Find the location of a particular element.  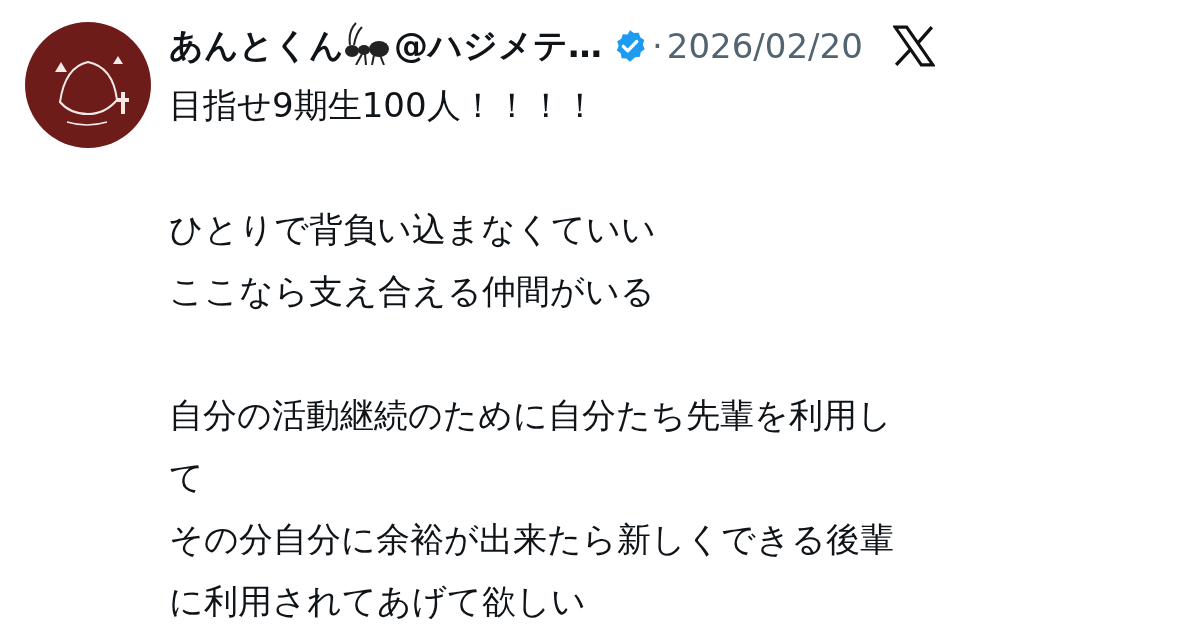

post-text-line: 目指せ9期生100人！！！！ is located at coordinates (383, 105).